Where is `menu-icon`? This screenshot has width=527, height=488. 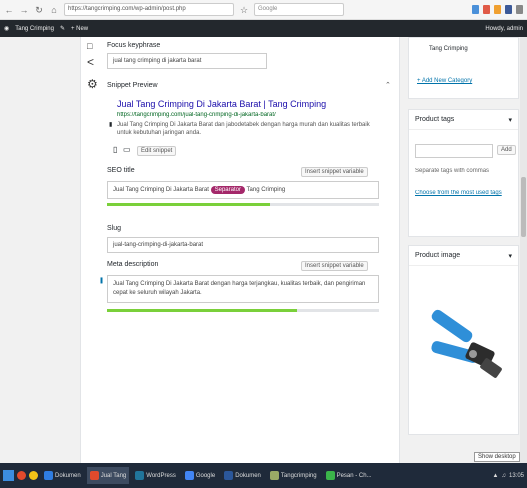 menu-icon is located at coordinates (519, 9).